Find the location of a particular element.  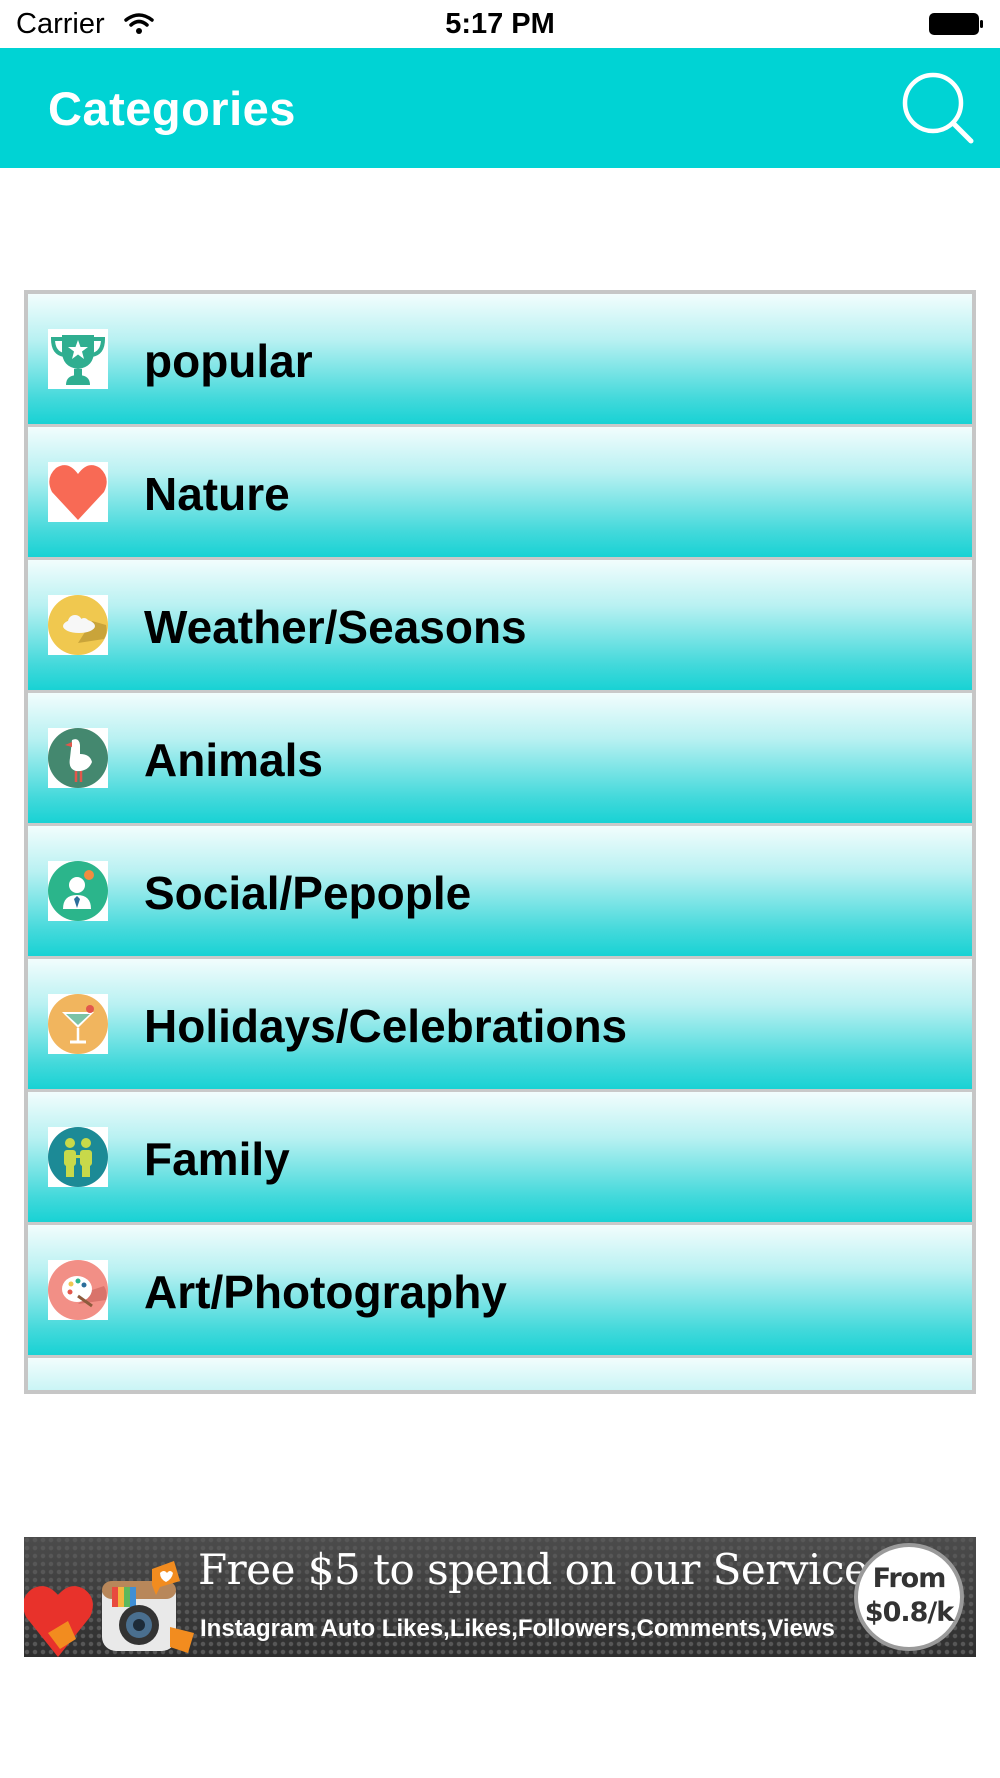

price-badge-from: From is located at coordinates (909, 1578).